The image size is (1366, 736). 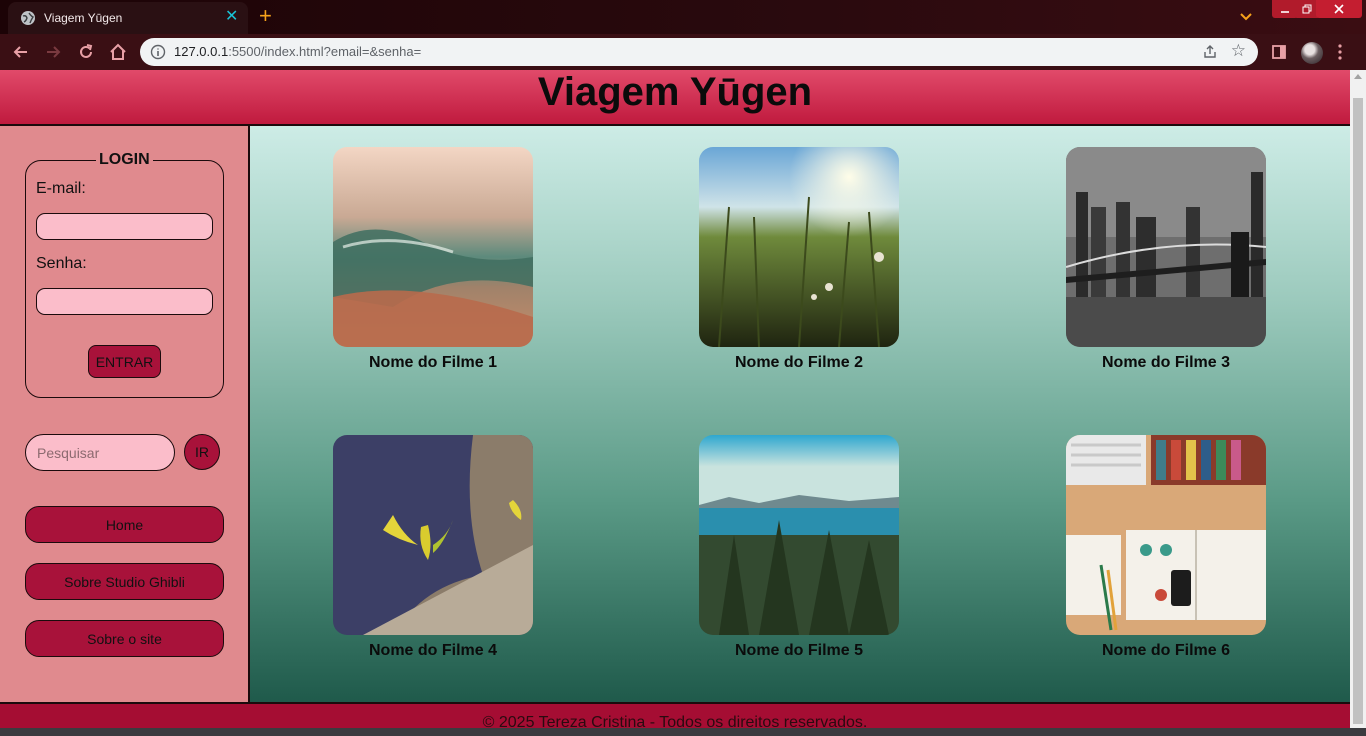 I want to click on movie-poster-forest, so click(x=799, y=535).